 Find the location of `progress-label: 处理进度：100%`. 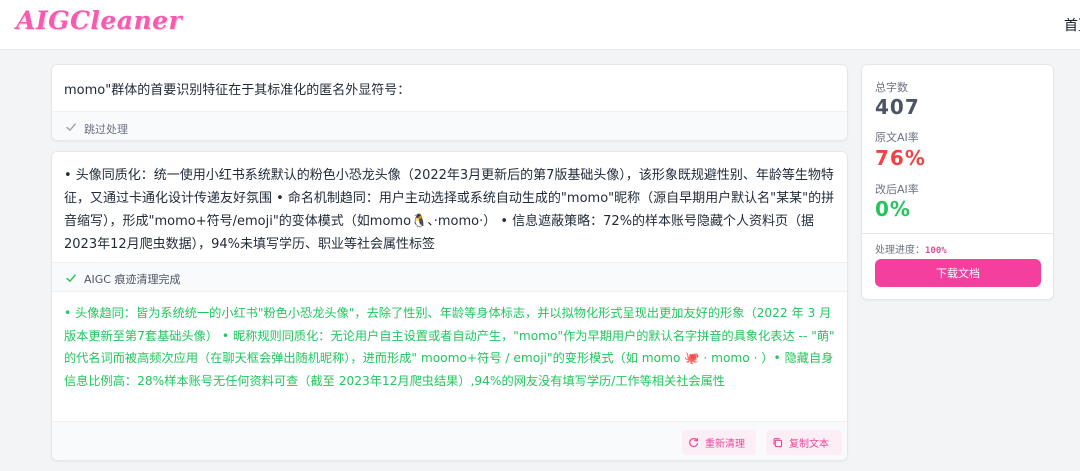

progress-label: 处理进度：100% is located at coordinates (911, 248).